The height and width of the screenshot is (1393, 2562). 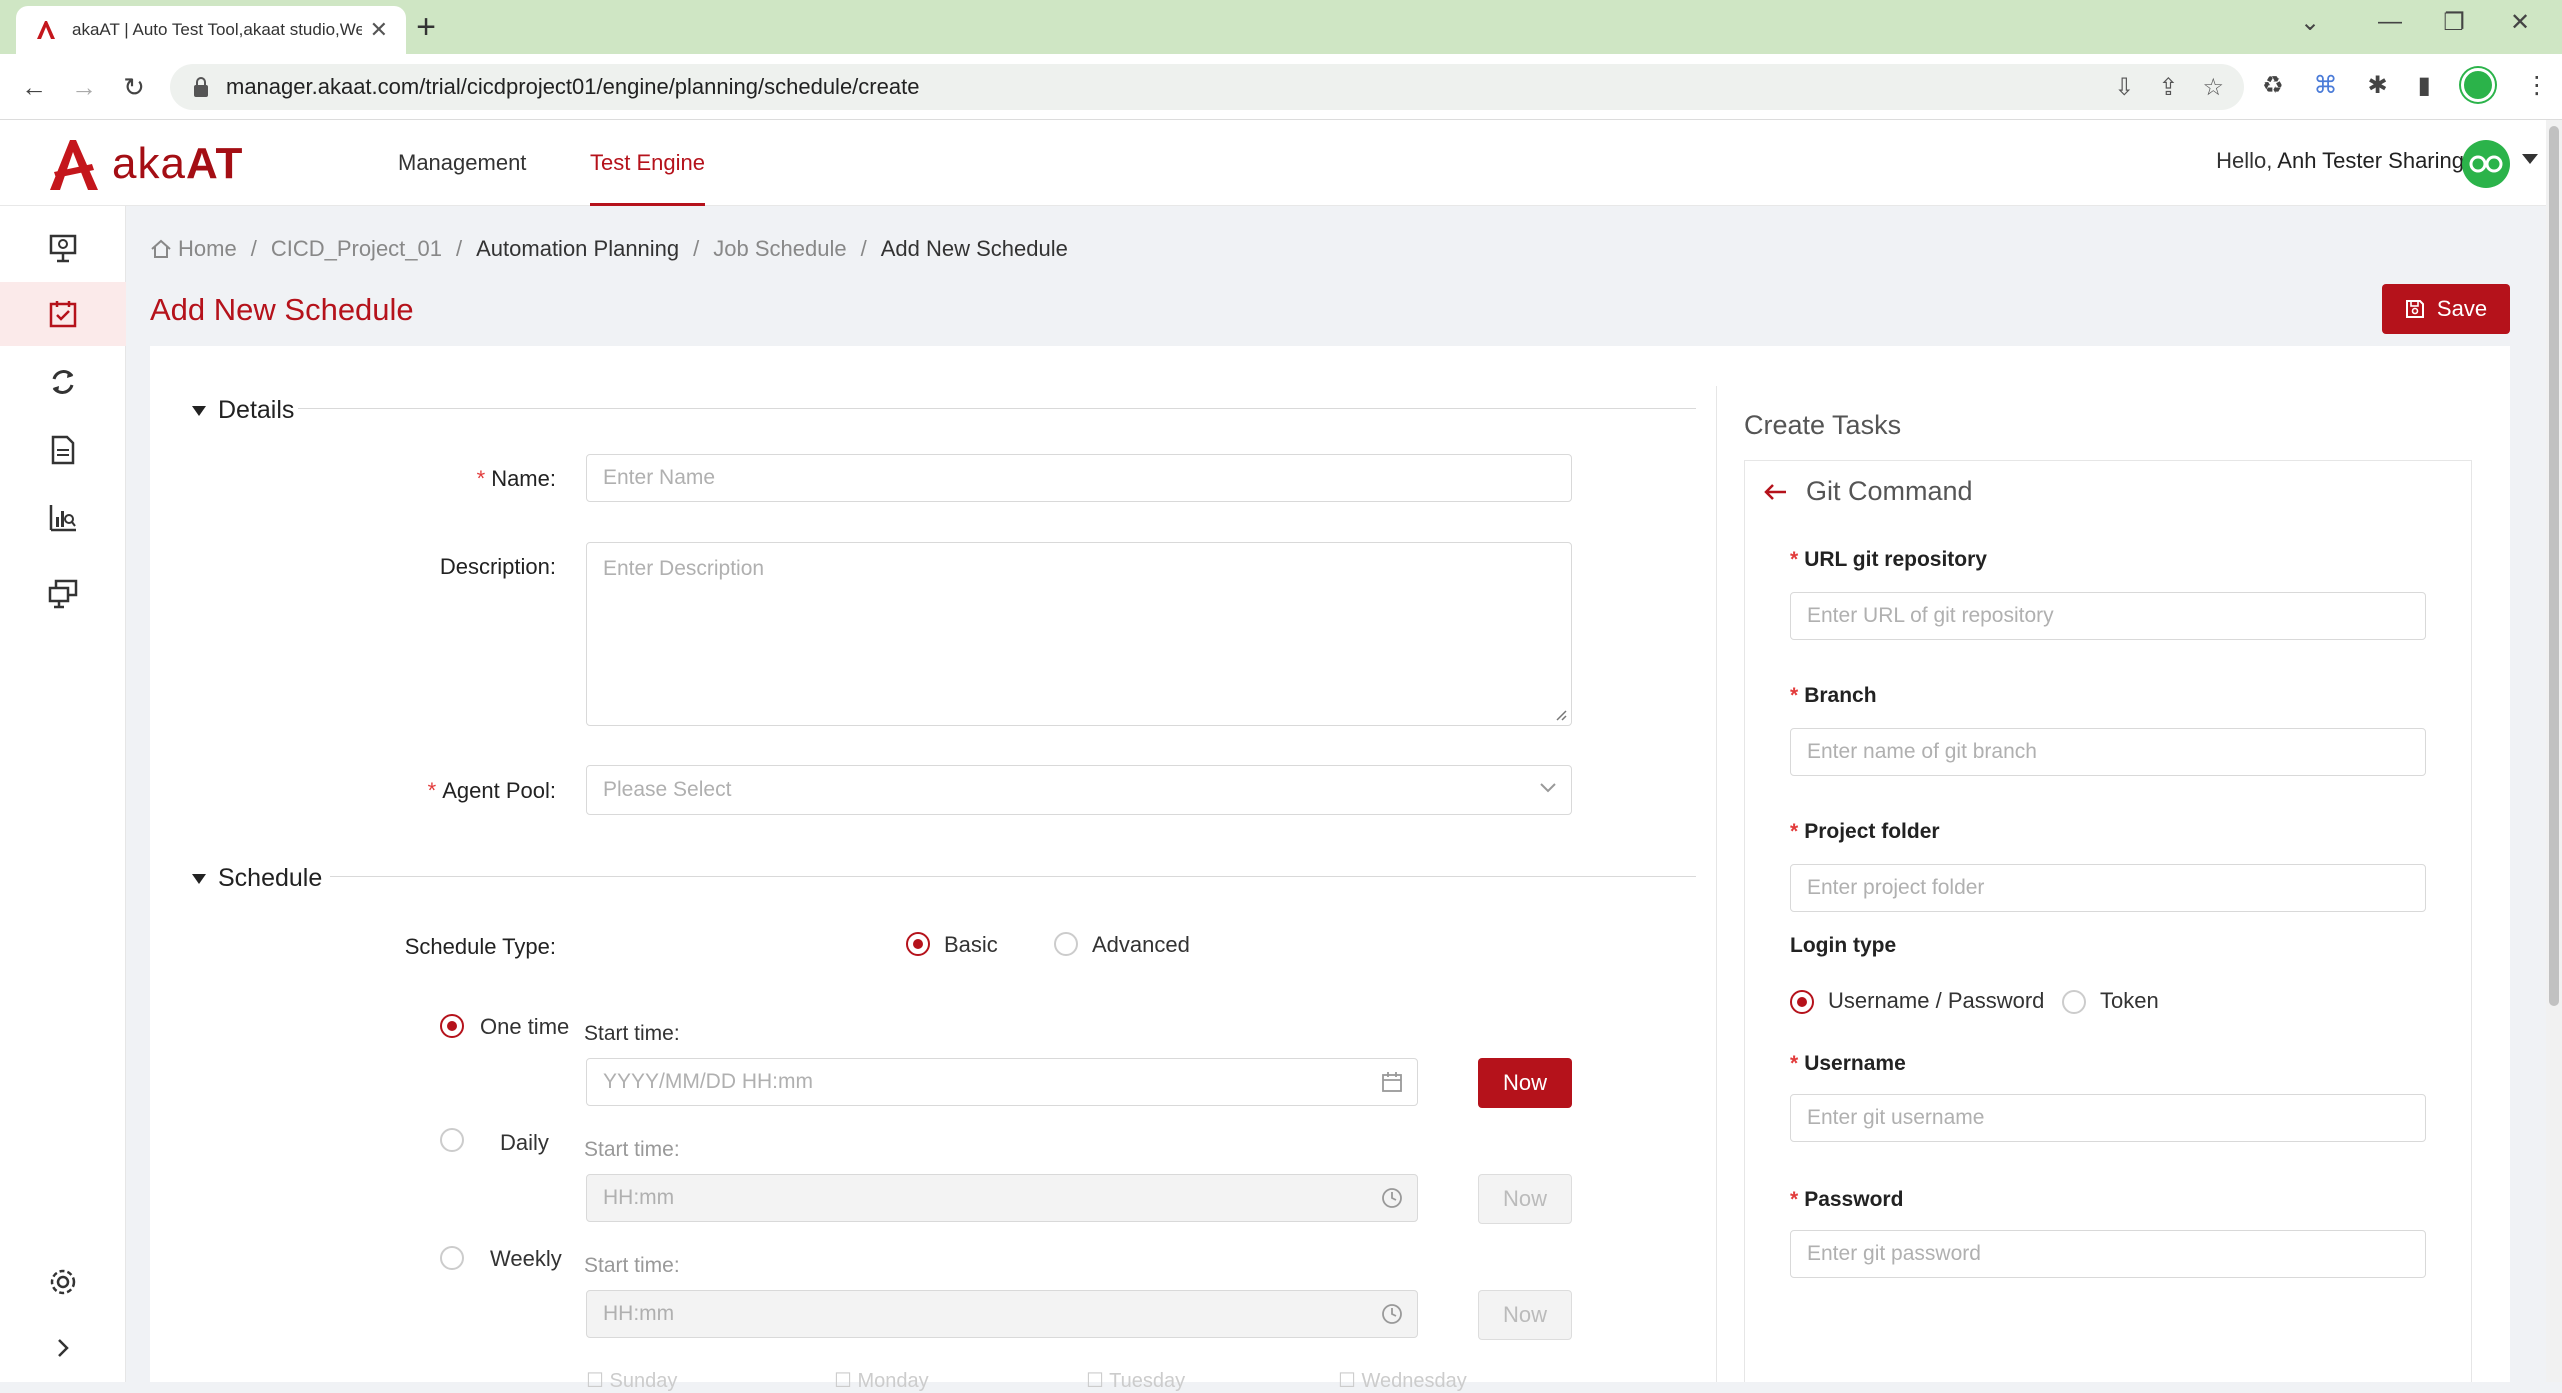 I want to click on weekday-wednesday: ☐ Wednesday, so click(x=1402, y=1380).